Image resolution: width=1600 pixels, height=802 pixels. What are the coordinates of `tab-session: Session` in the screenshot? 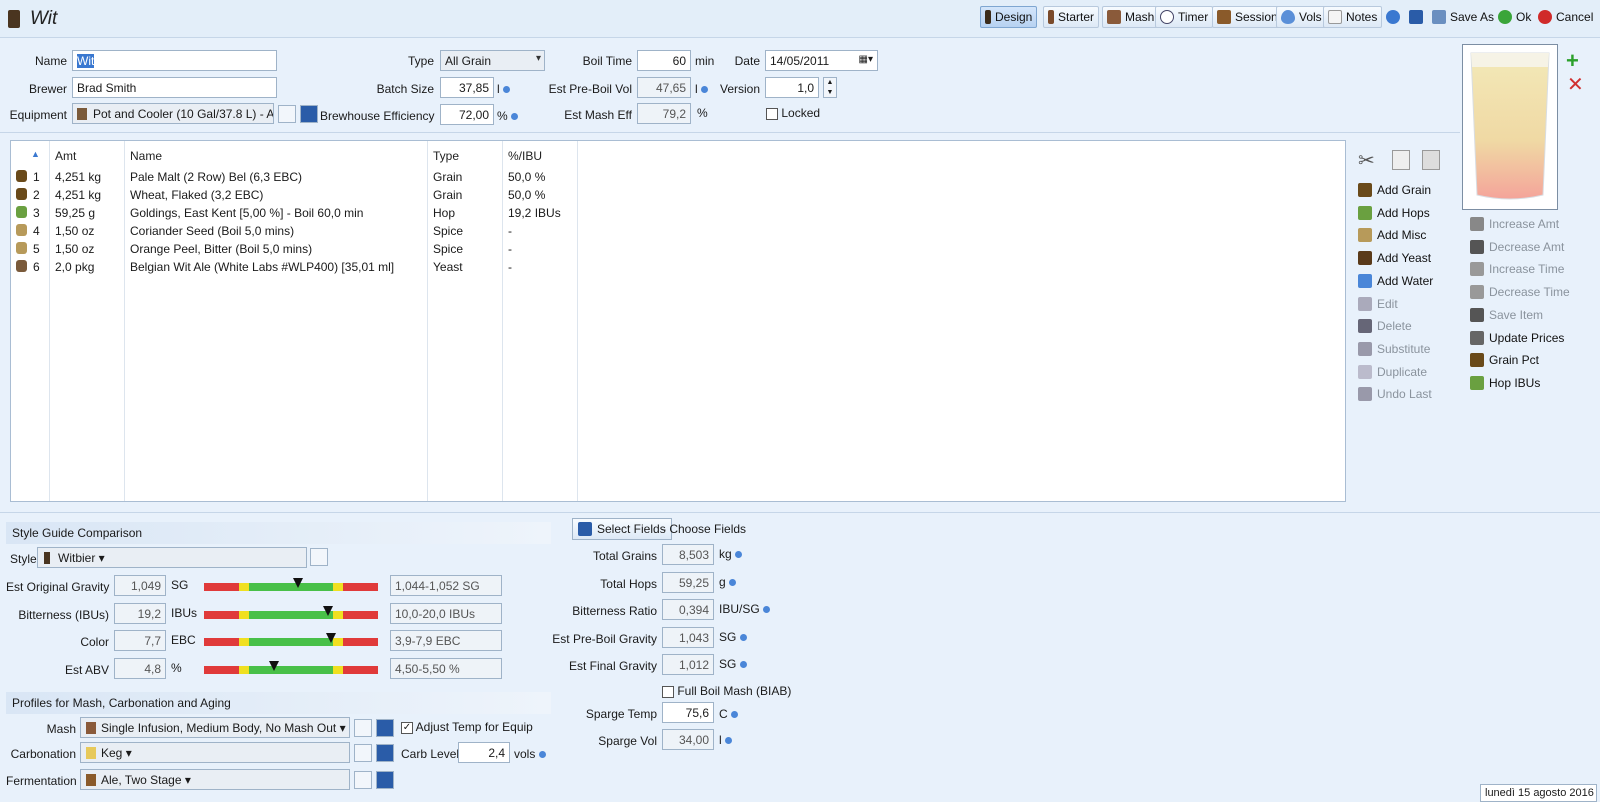 It's located at (1247, 17).